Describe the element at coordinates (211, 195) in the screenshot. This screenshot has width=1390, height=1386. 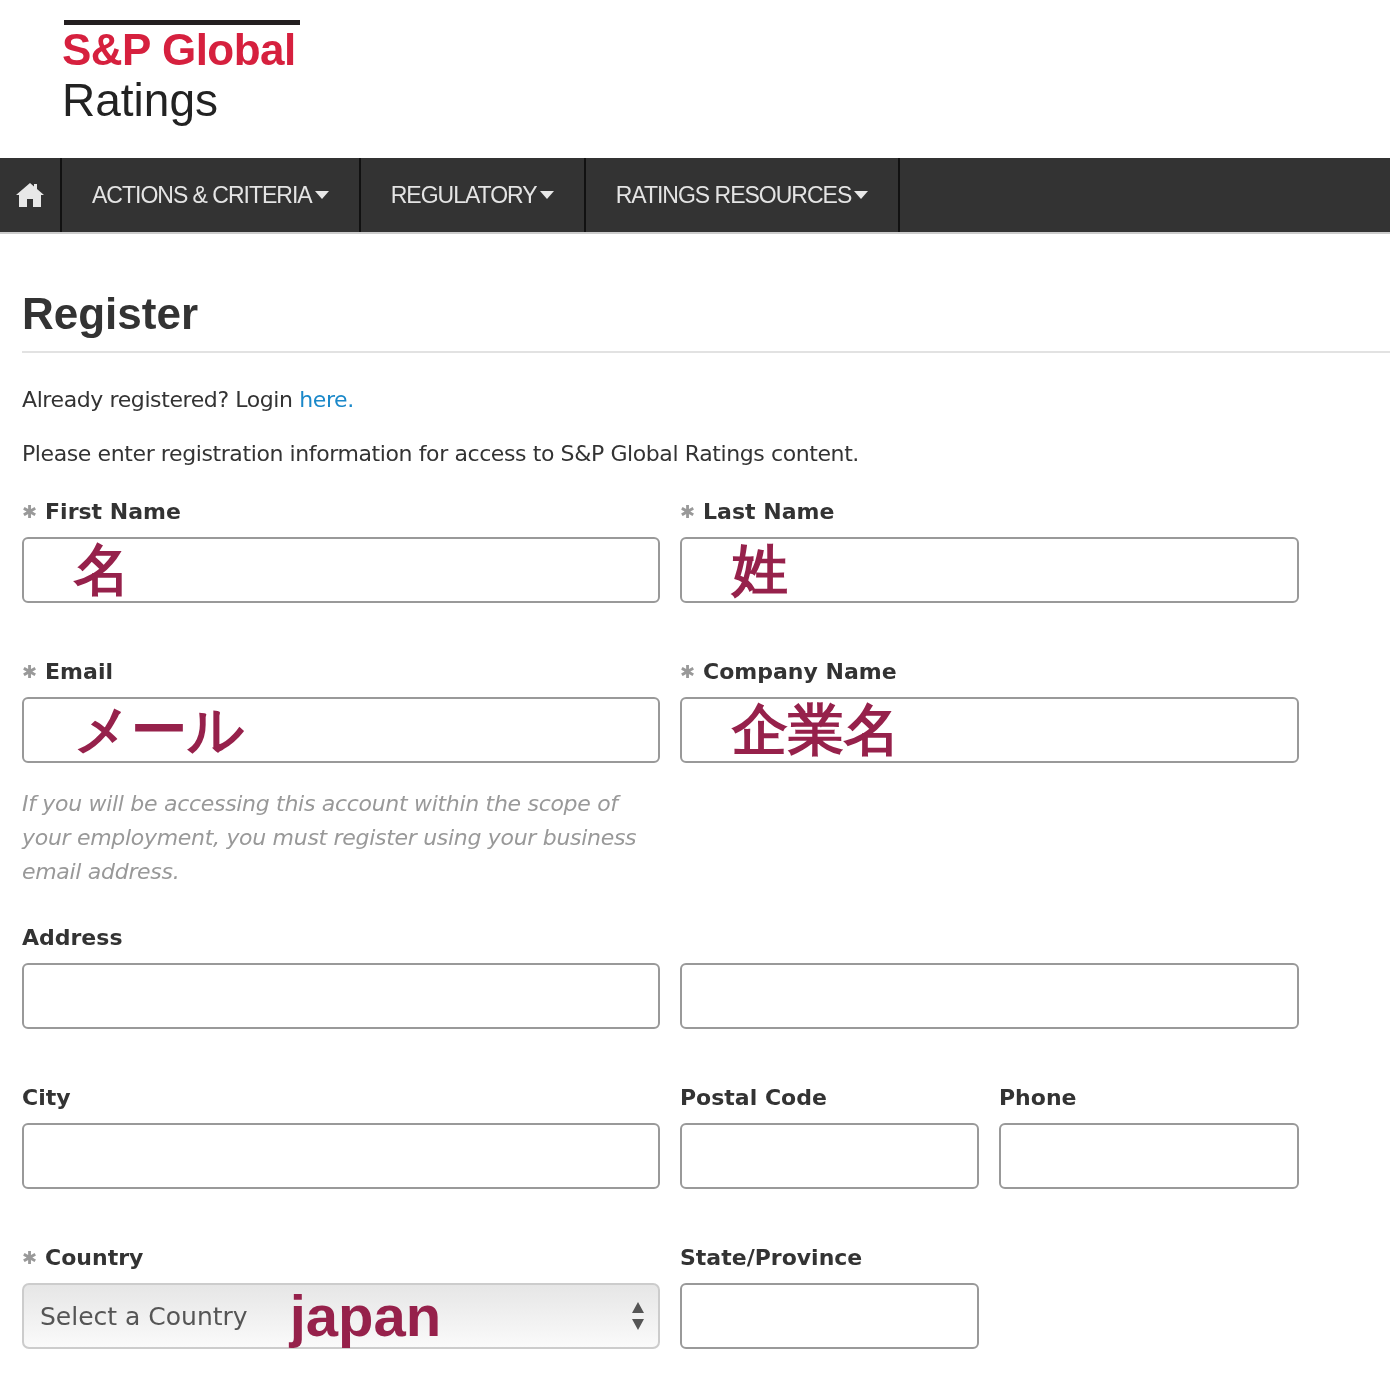
I see `nav-menu-item: ACTIONS & CRITERIA` at that location.